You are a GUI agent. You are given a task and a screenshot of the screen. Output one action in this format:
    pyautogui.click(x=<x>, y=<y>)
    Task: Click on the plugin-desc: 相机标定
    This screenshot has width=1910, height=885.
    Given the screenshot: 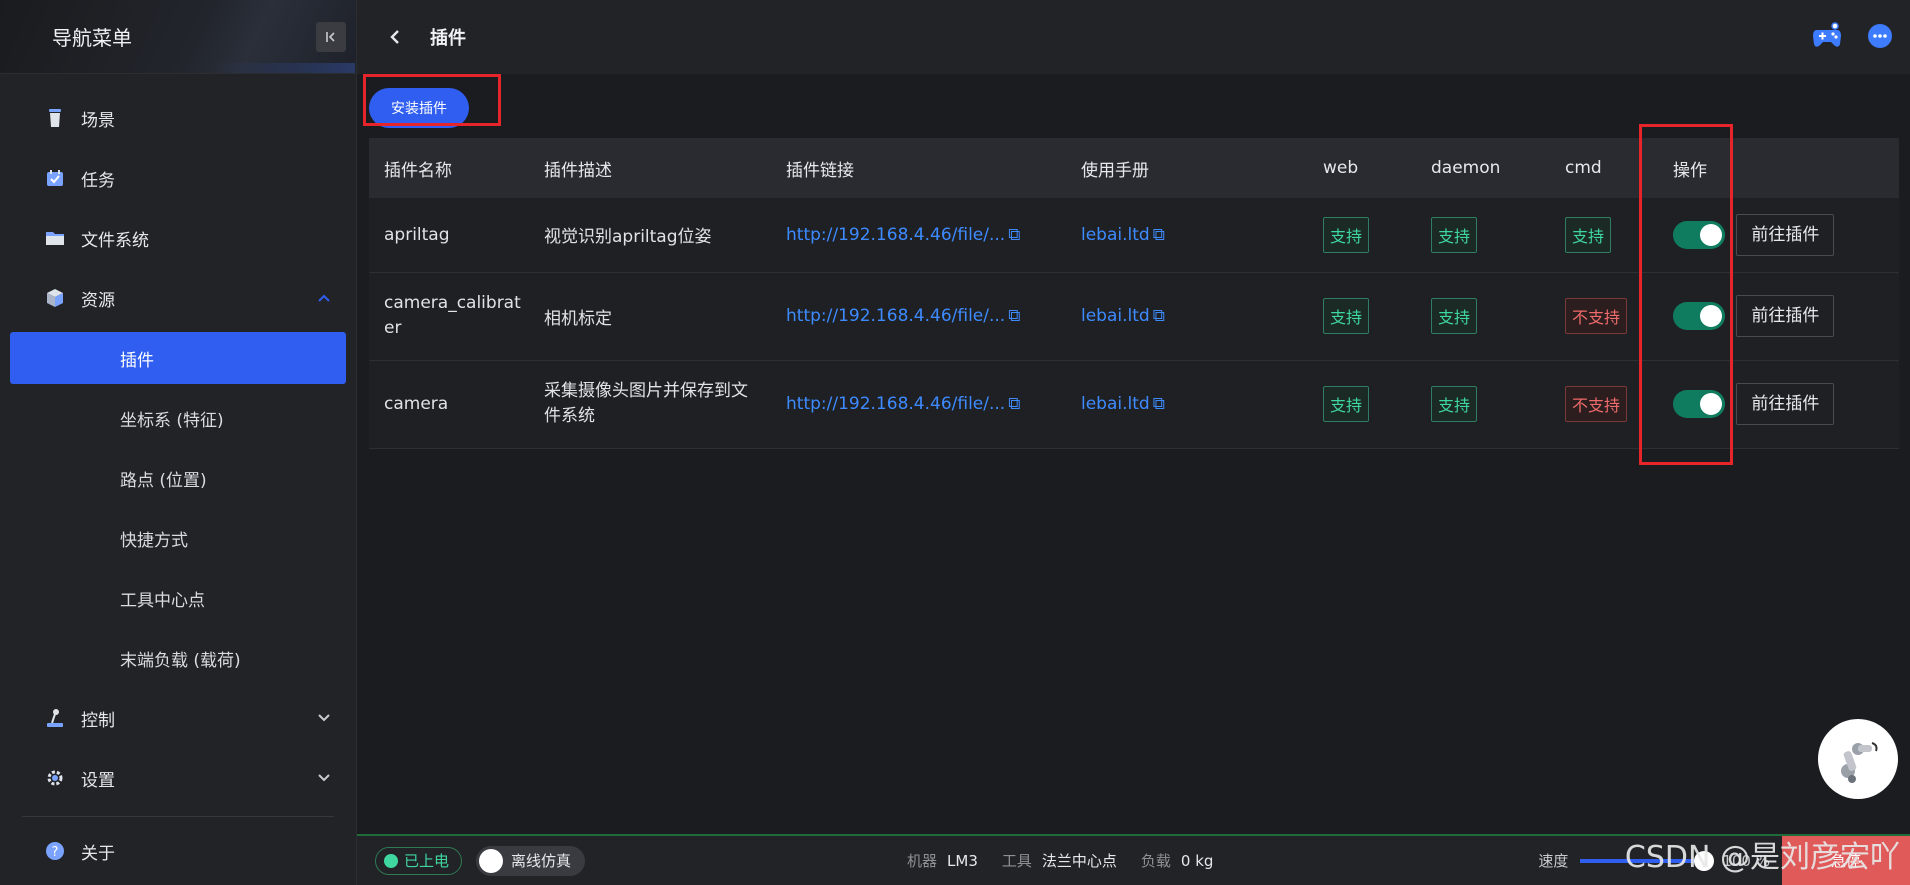 What is the action you would take?
    pyautogui.click(x=650, y=316)
    